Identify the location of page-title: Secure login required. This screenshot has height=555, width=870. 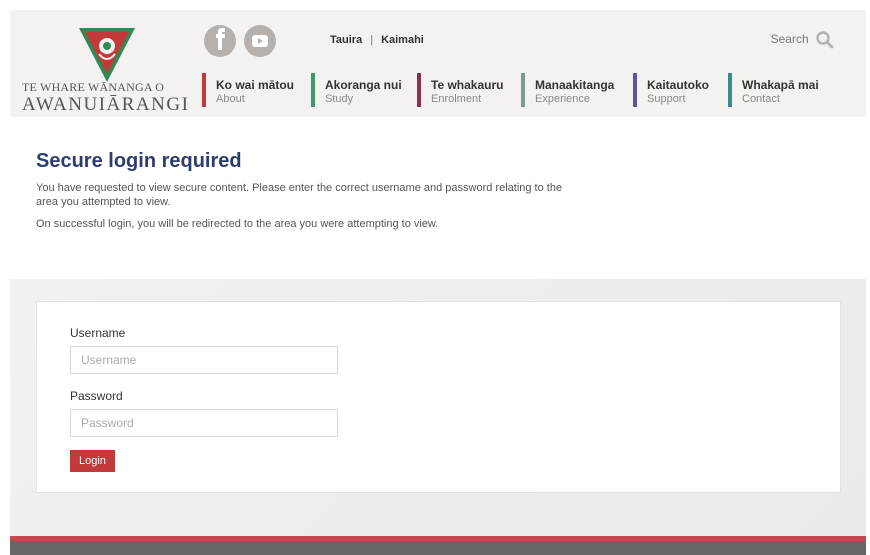
(139, 161).